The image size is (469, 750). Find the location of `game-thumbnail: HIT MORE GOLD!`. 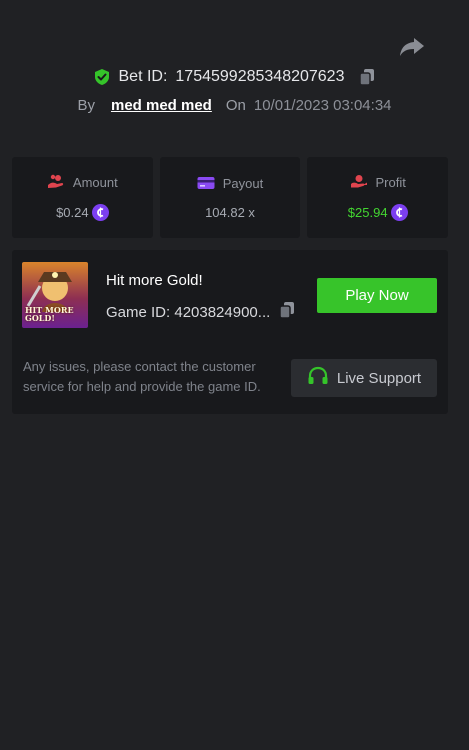

game-thumbnail: HIT MORE GOLD! is located at coordinates (55, 295).